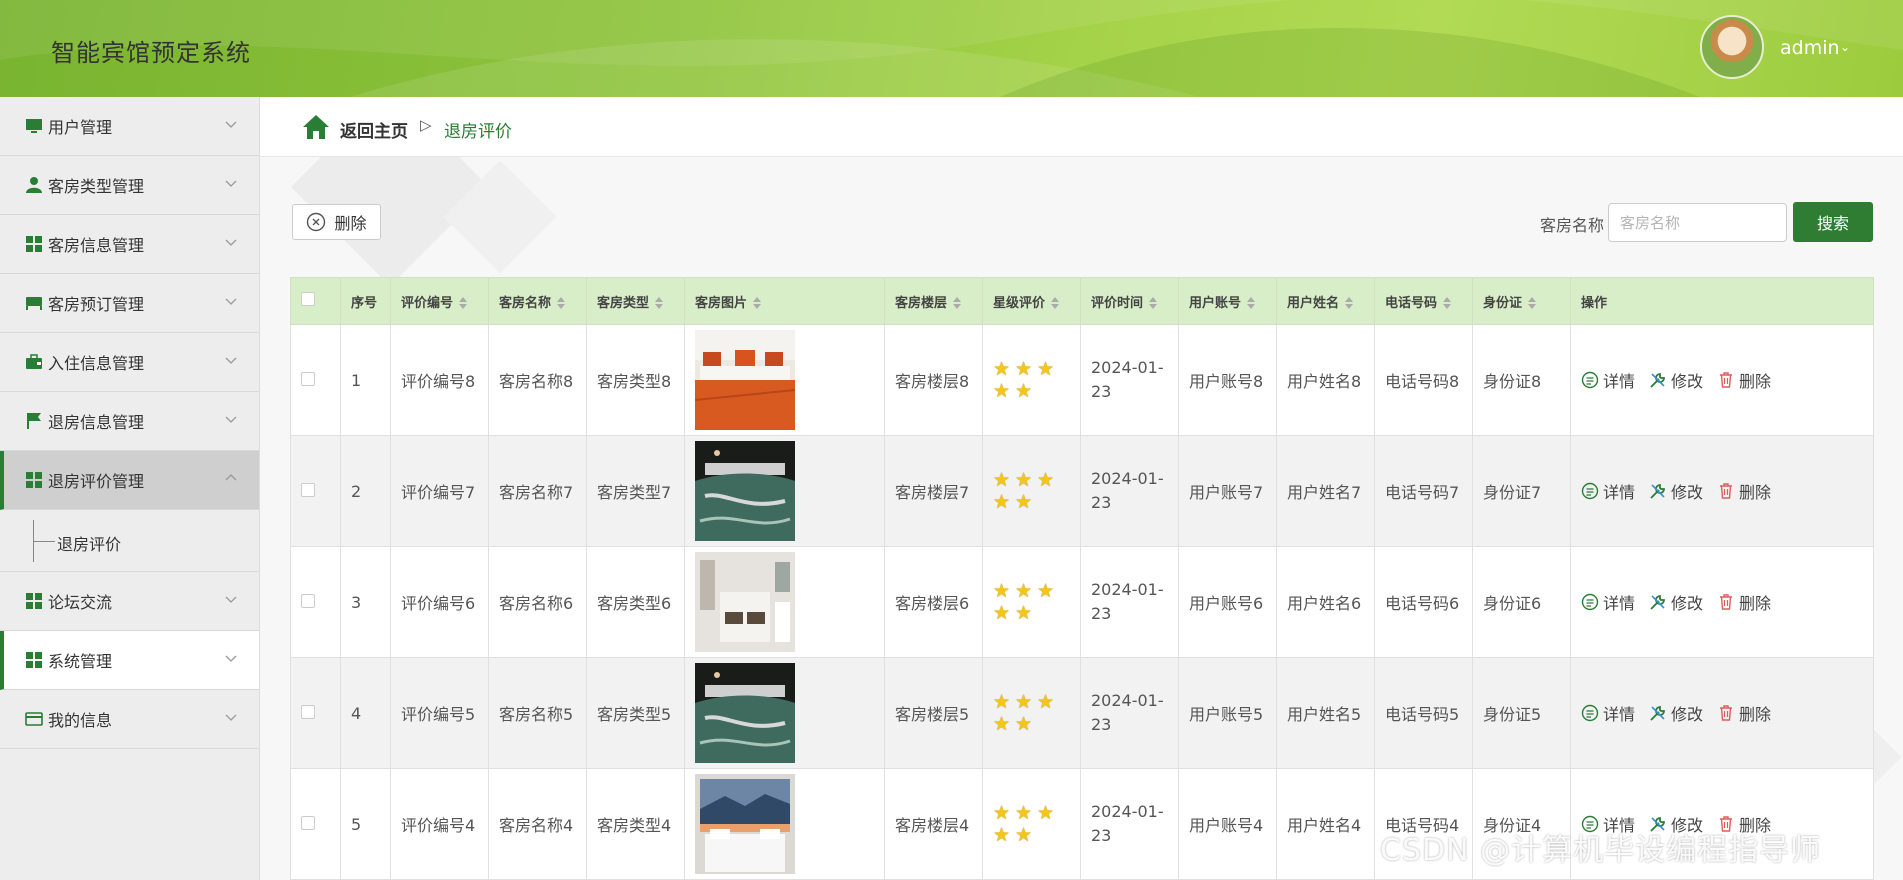 The image size is (1903, 880). Describe the element at coordinates (1521, 301) in the screenshot. I see `column-header: 身份证` at that location.